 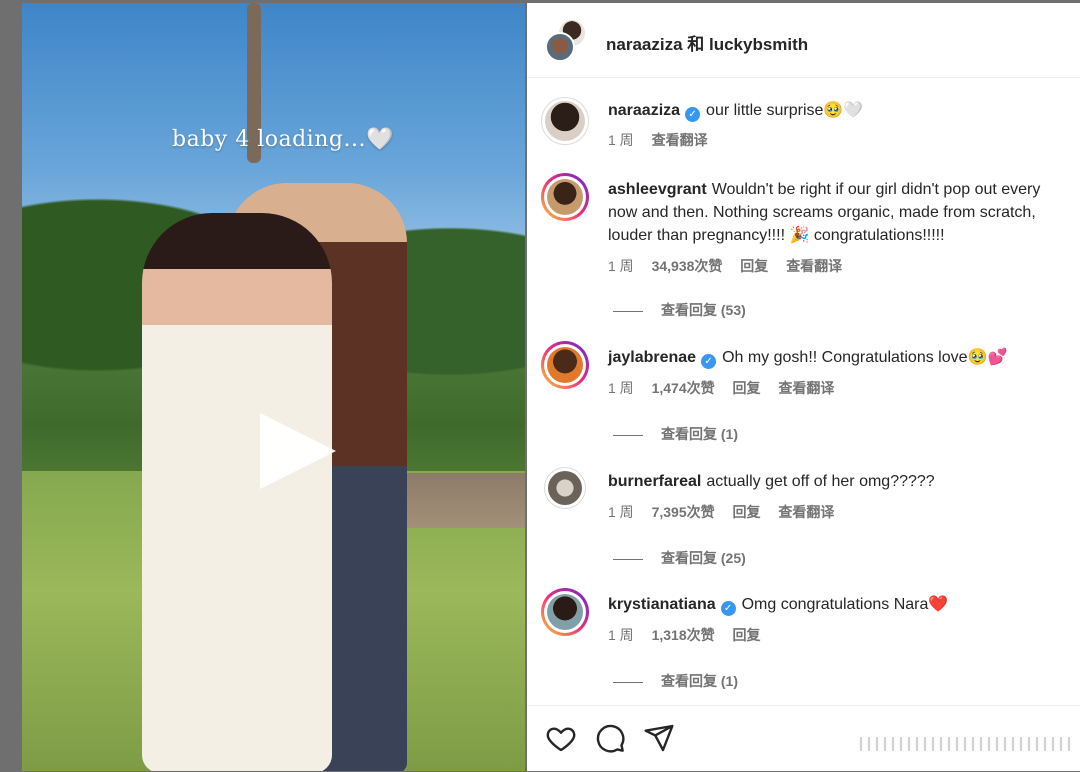 I want to click on view-replies-label: 查看回复 (25), so click(x=703, y=558).